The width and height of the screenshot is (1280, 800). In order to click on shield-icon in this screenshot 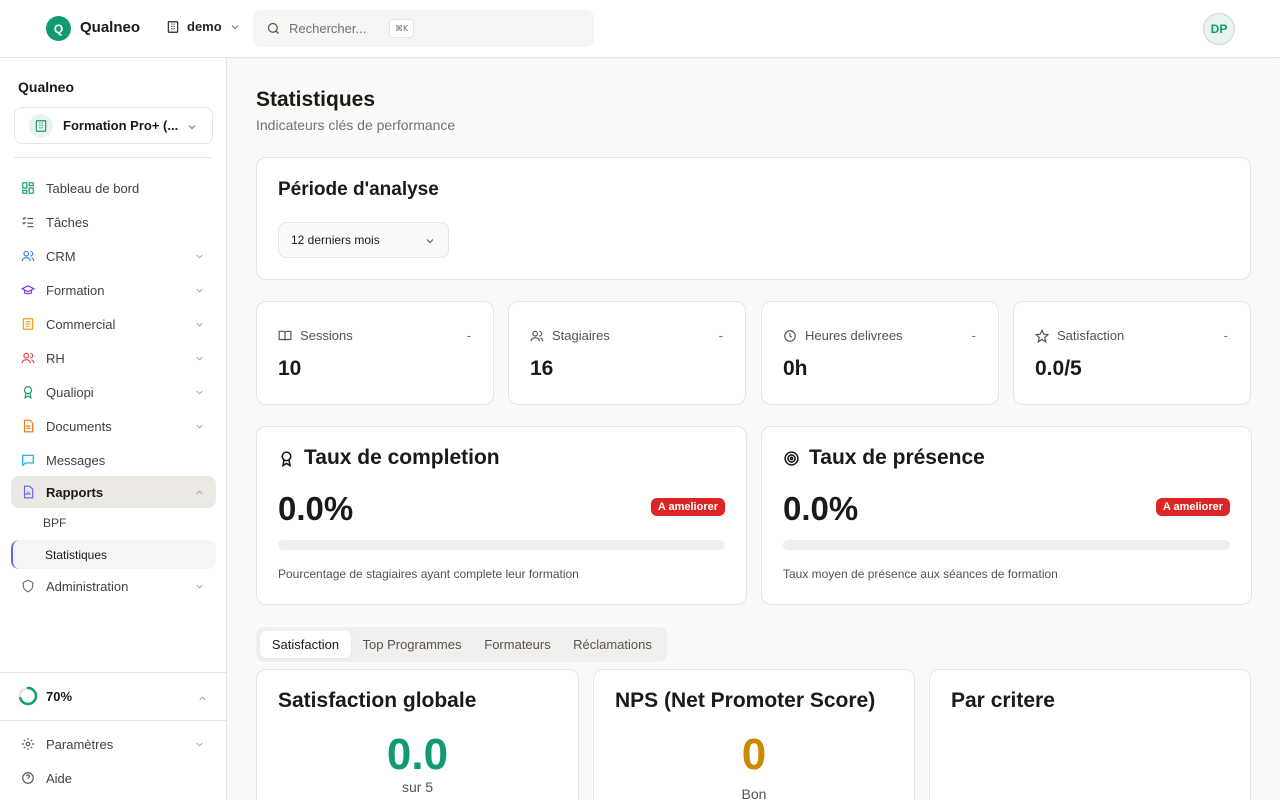, I will do `click(28, 586)`.